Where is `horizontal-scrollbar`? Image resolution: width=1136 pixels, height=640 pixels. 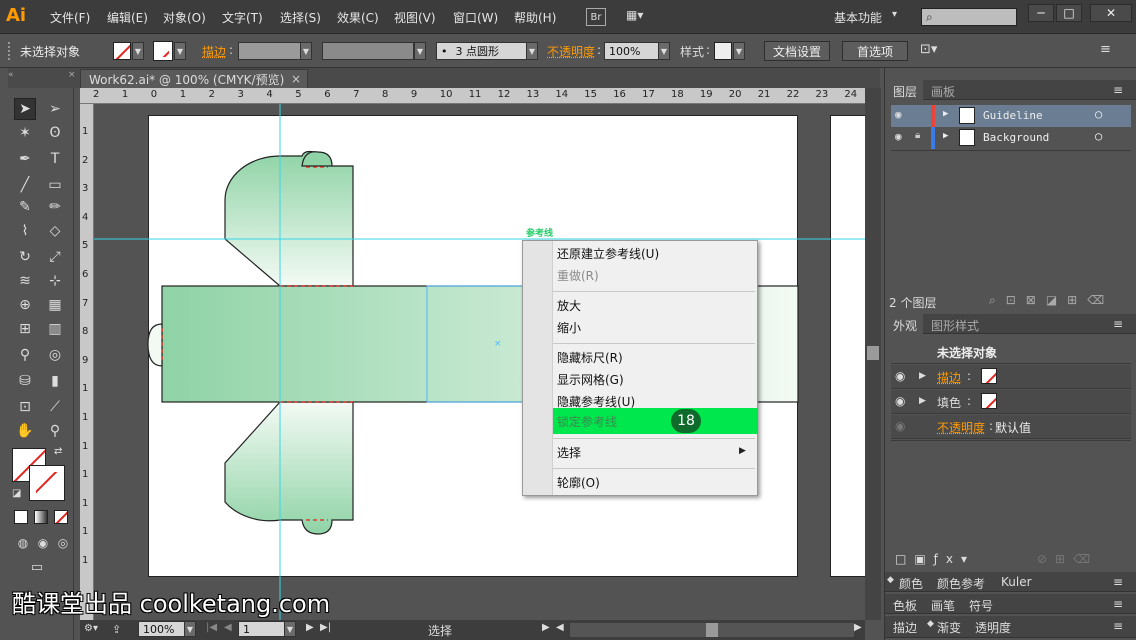
horizontal-scrollbar is located at coordinates (712, 630).